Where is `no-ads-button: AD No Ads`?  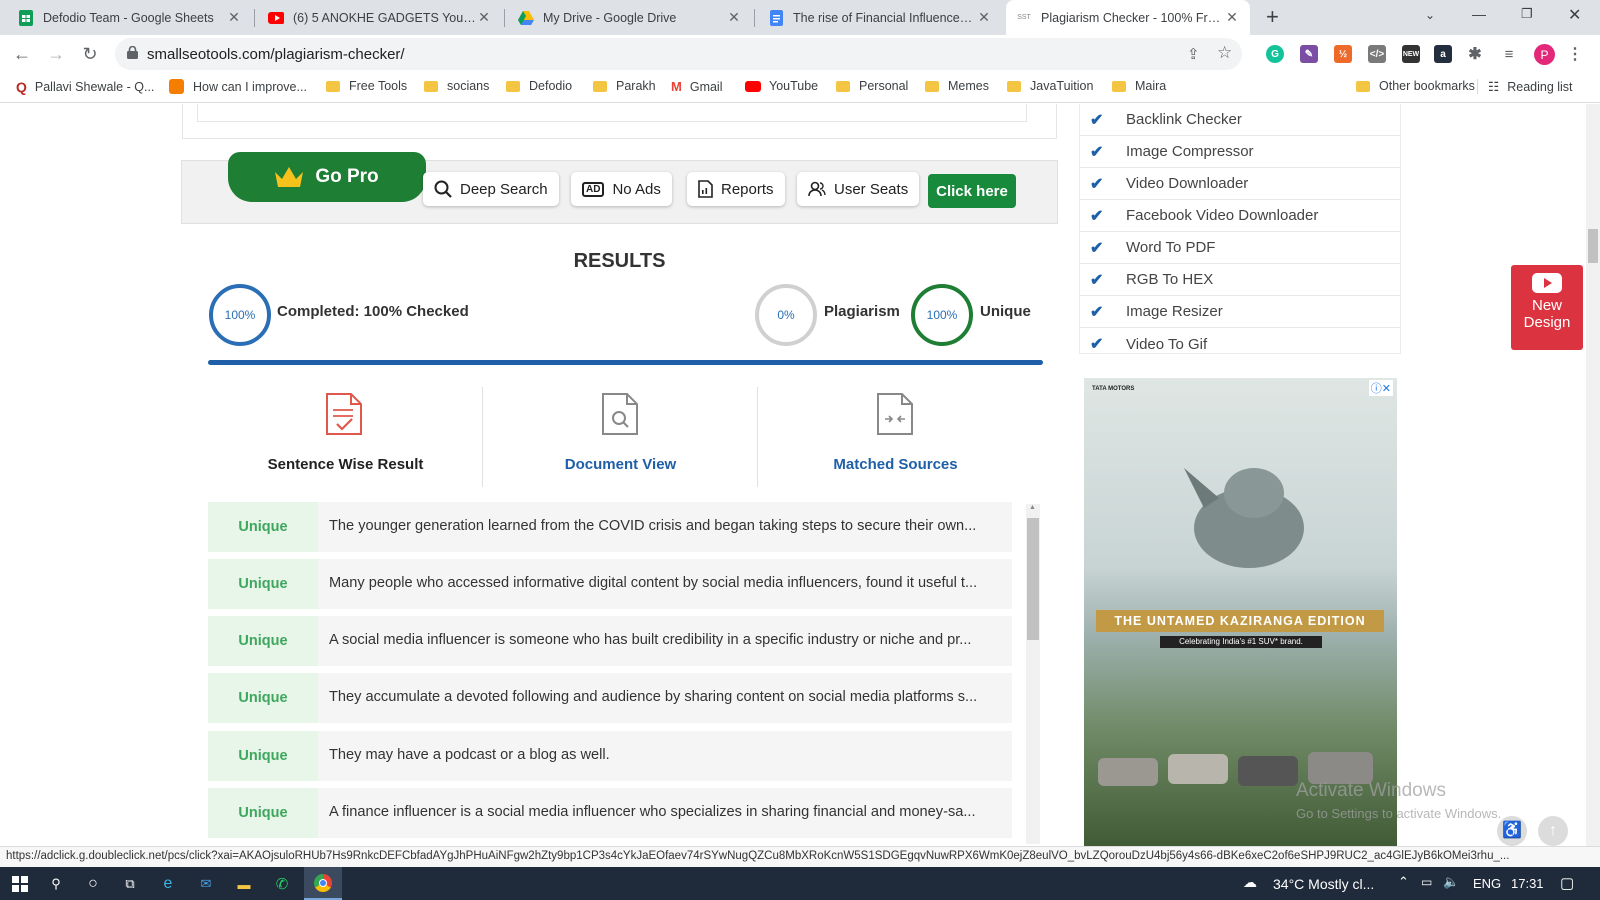 no-ads-button: AD No Ads is located at coordinates (621, 189).